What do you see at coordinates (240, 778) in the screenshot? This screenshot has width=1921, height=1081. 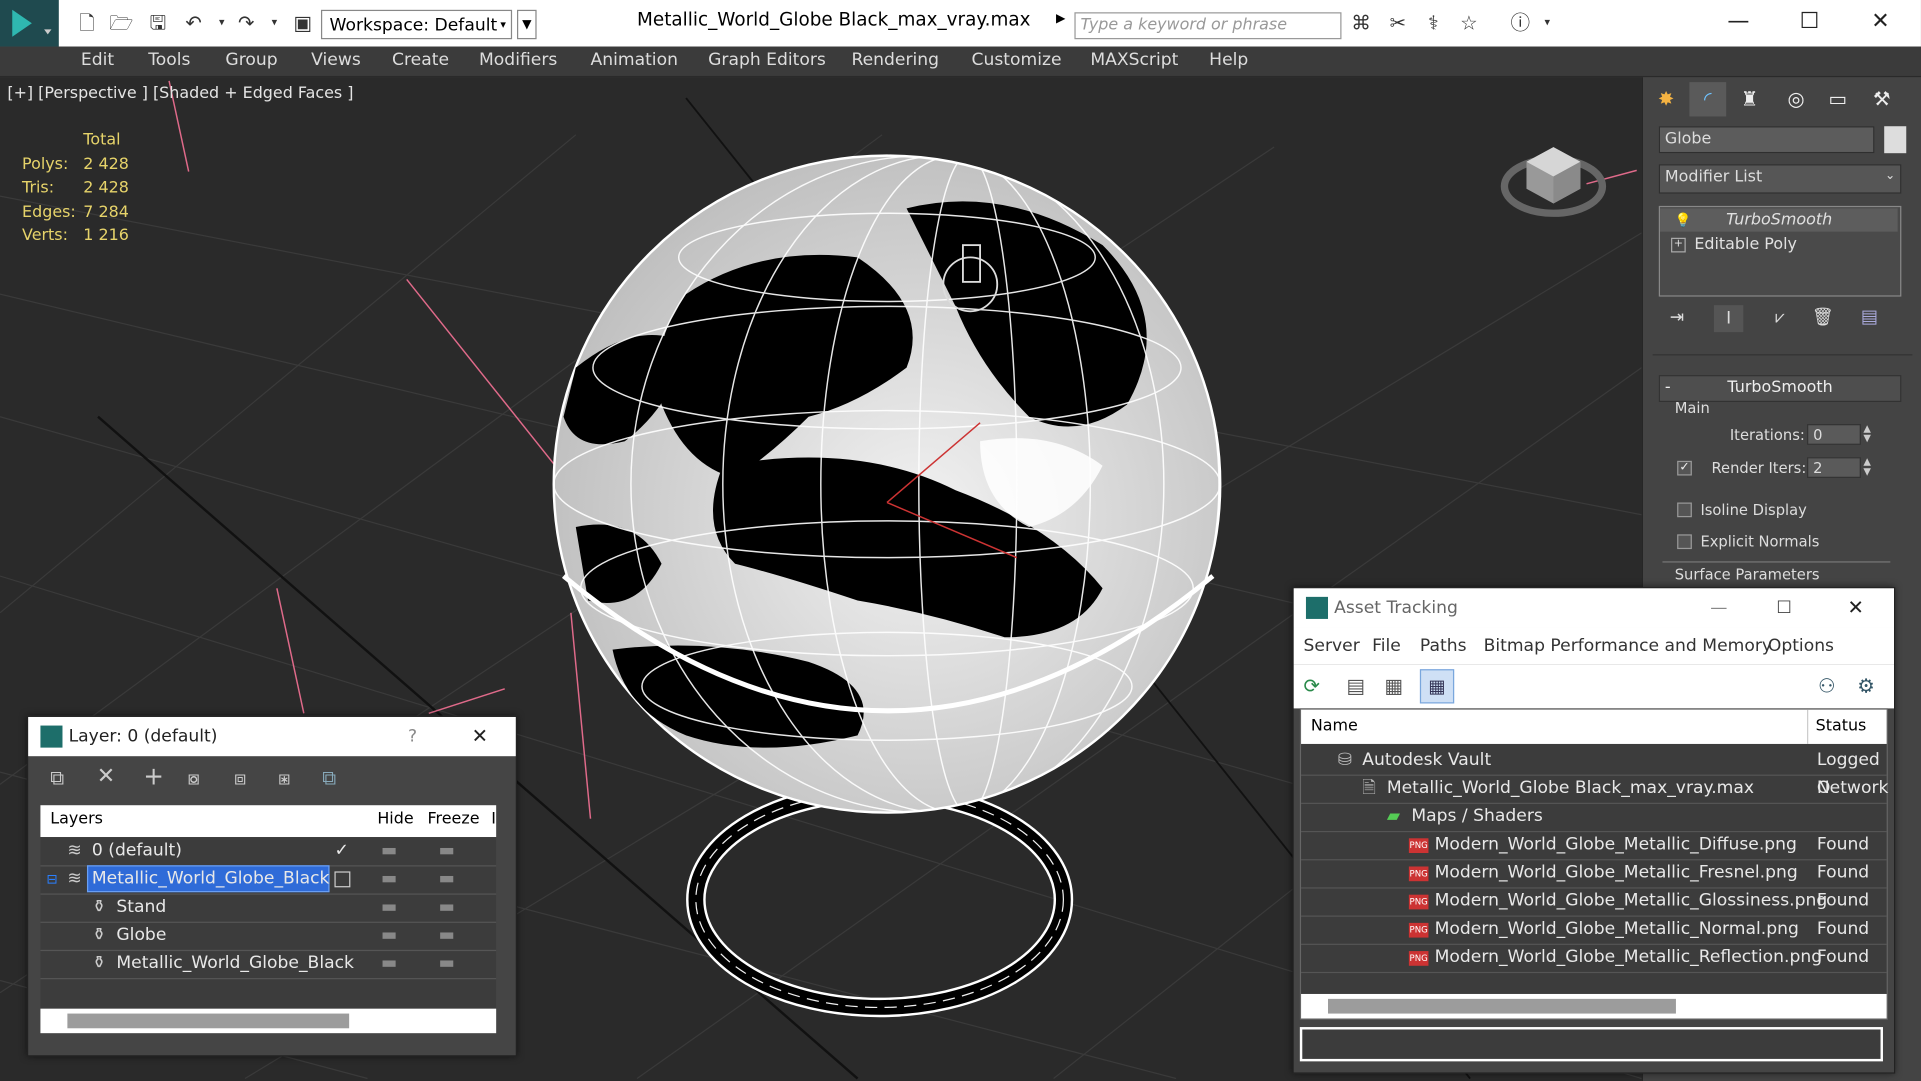 I see `highlight-layer-icon: ⧈` at bounding box center [240, 778].